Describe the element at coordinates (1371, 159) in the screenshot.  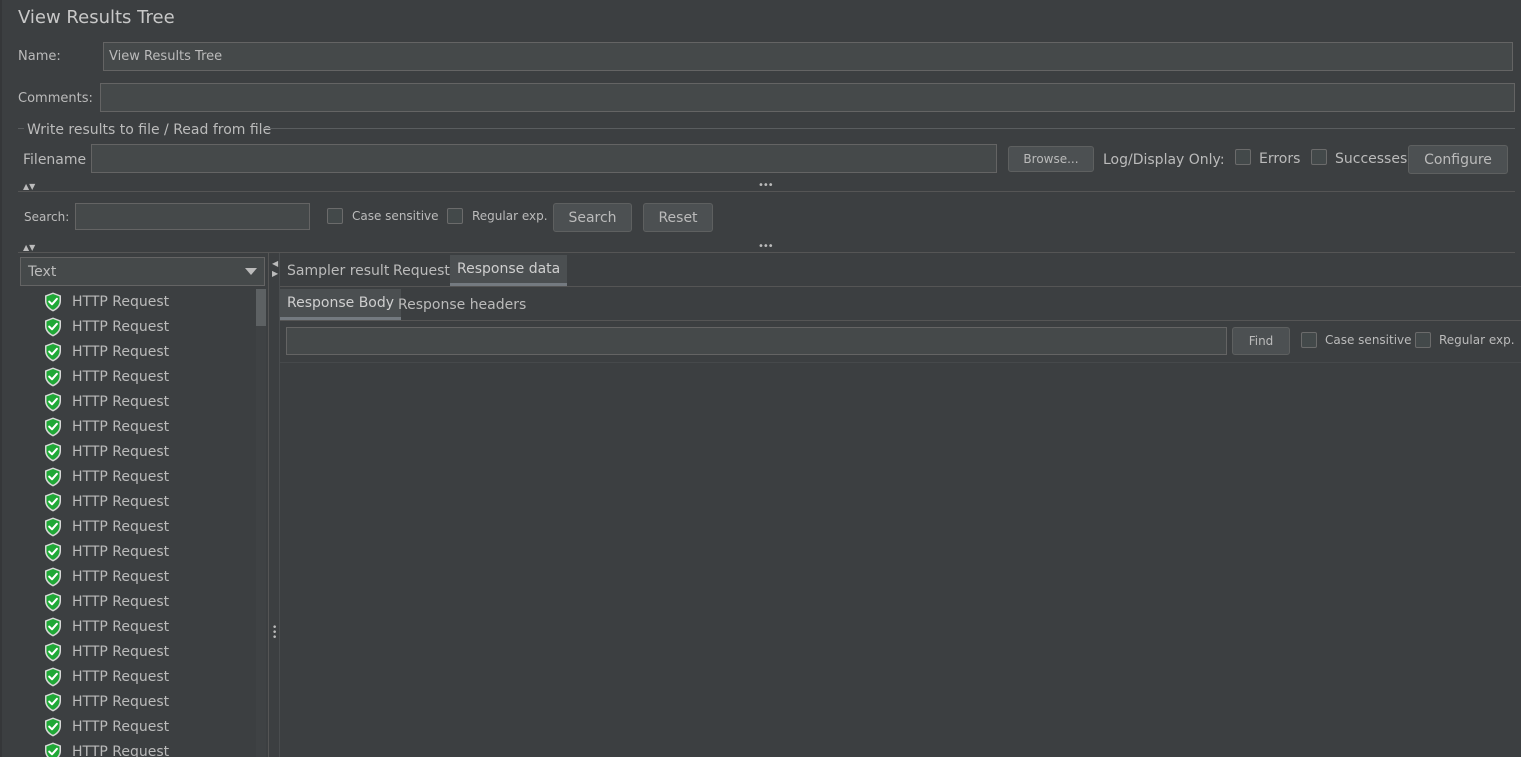
I see `successes-label: Successes` at that location.